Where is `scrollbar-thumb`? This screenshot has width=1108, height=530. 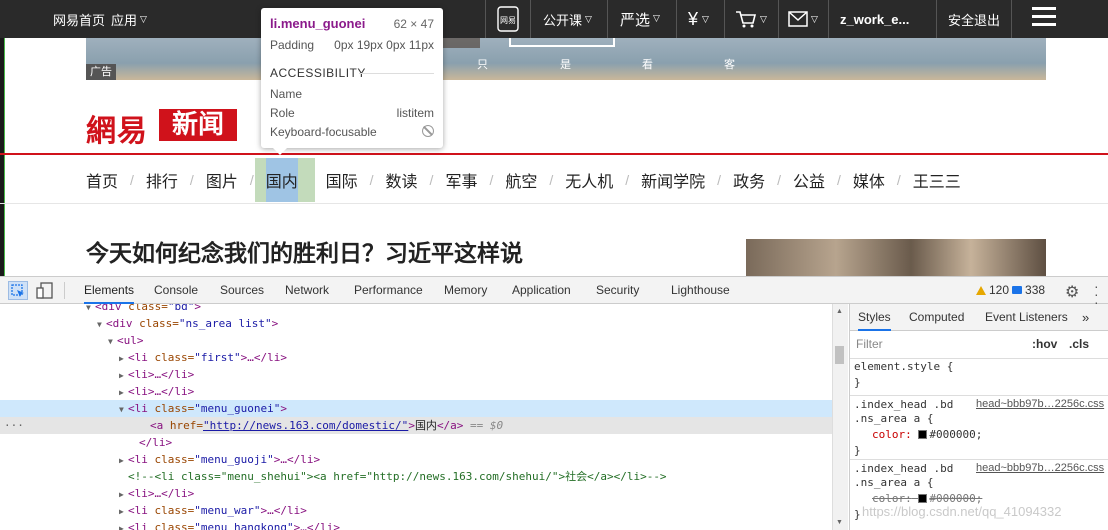
scrollbar-thumb is located at coordinates (839, 355).